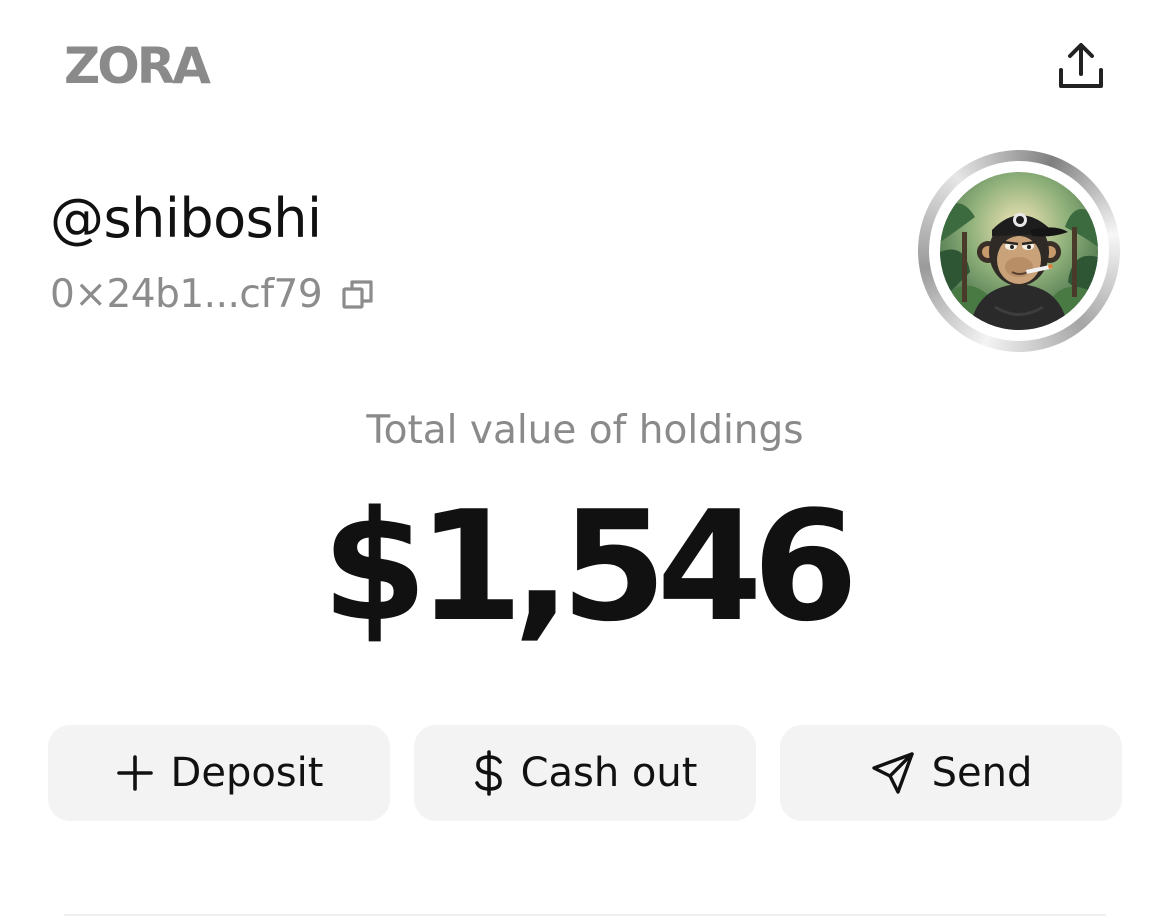 This screenshot has height=919, width=1170. I want to click on username: @shiboshi, so click(186, 218).